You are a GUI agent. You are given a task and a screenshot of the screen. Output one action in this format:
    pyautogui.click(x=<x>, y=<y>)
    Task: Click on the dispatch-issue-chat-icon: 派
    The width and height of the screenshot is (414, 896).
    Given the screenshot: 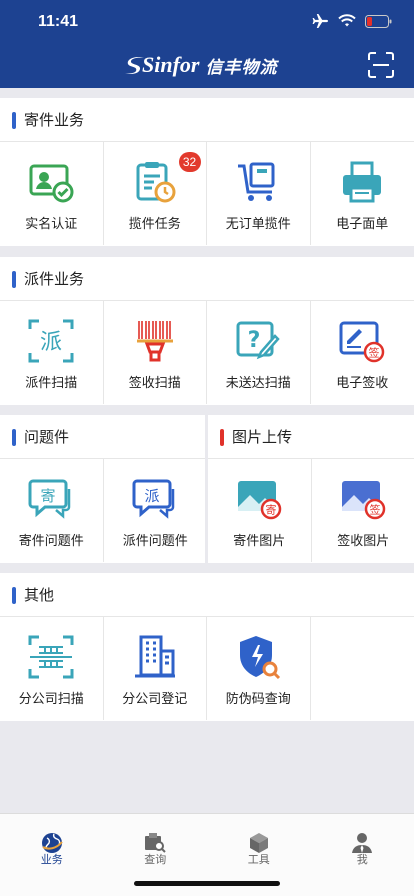 What is the action you would take?
    pyautogui.click(x=153, y=499)
    